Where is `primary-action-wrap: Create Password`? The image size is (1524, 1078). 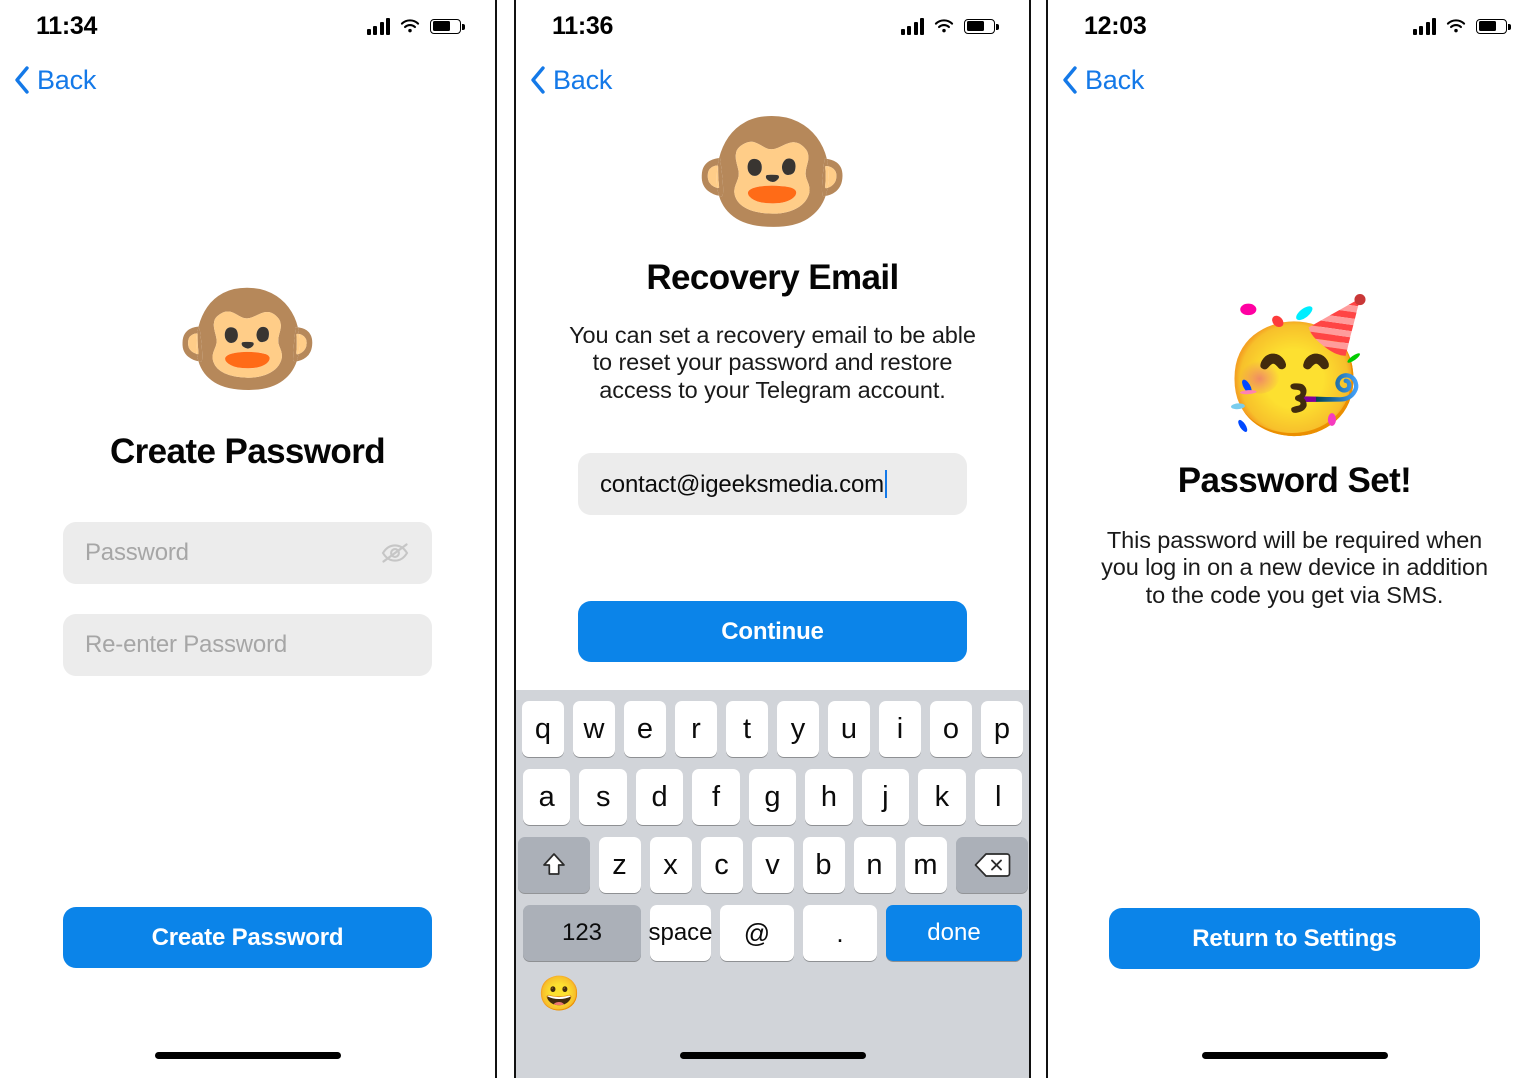 primary-action-wrap: Create Password is located at coordinates (247, 937).